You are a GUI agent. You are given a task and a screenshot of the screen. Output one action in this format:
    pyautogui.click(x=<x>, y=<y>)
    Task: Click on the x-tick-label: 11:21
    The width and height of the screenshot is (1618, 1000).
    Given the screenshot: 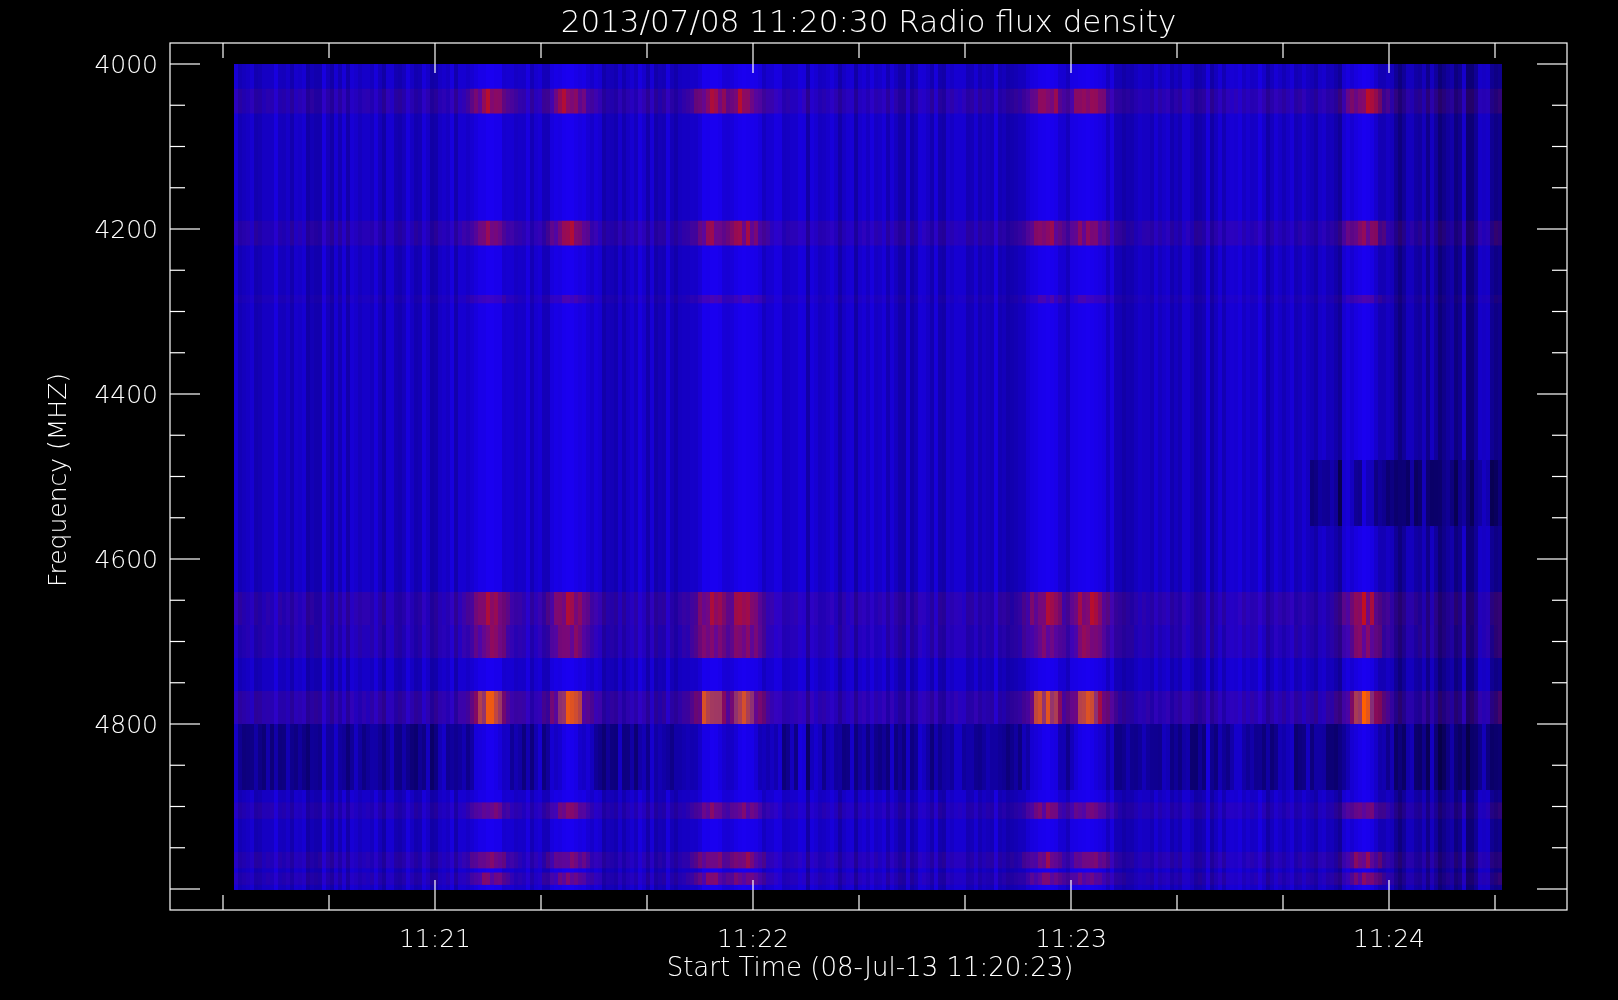 What is the action you would take?
    pyautogui.click(x=435, y=938)
    